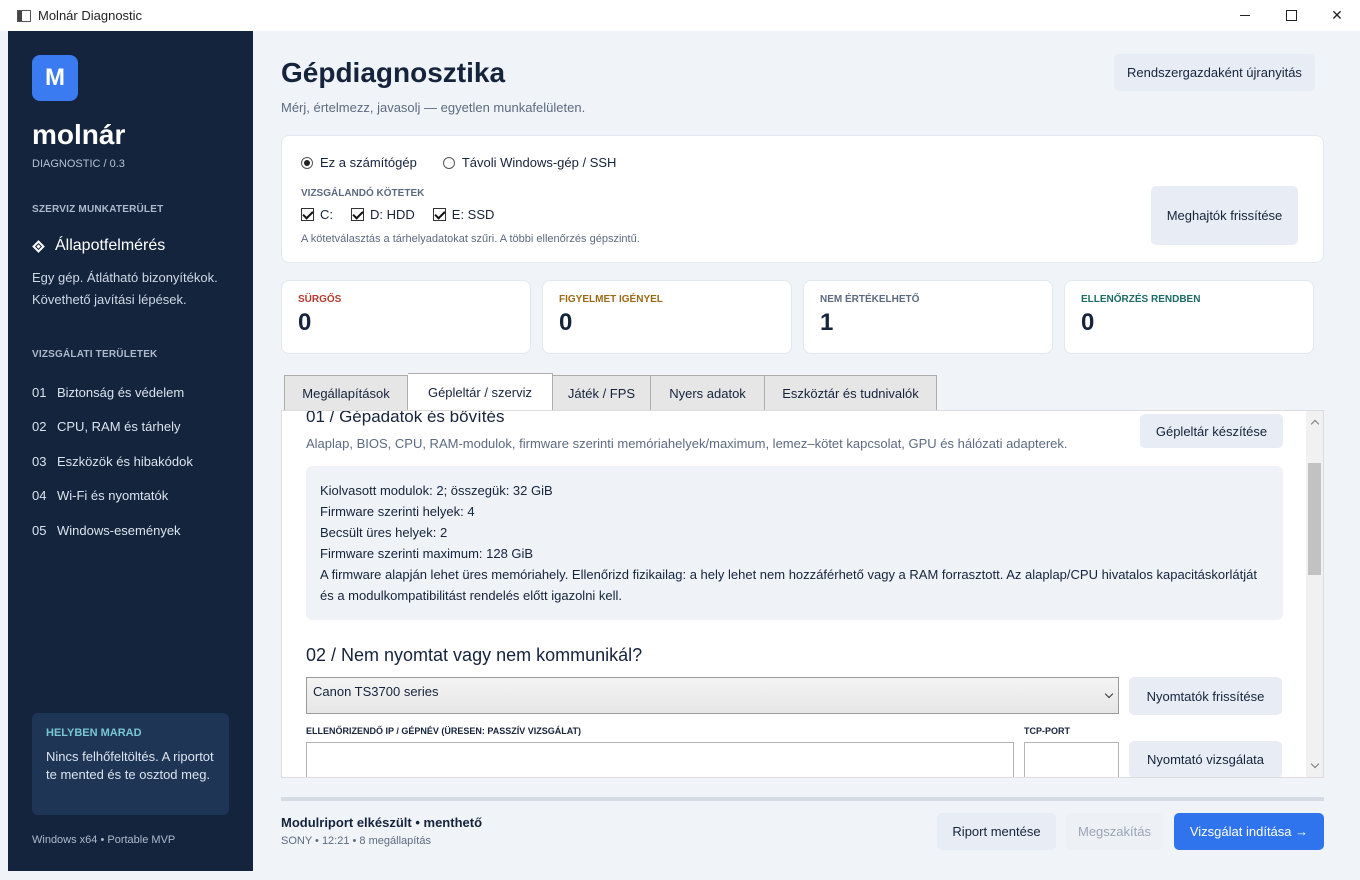 The image size is (1360, 880). Describe the element at coordinates (38, 246) in the screenshot. I see `diamond-icon` at that location.